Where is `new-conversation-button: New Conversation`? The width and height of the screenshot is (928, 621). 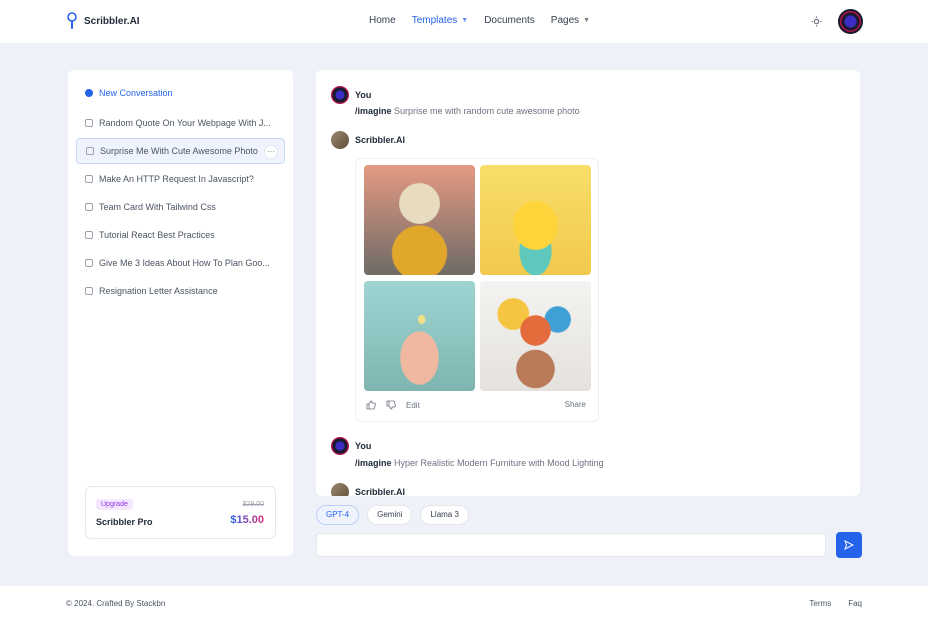
new-conversation-button: New Conversation is located at coordinates (180, 93).